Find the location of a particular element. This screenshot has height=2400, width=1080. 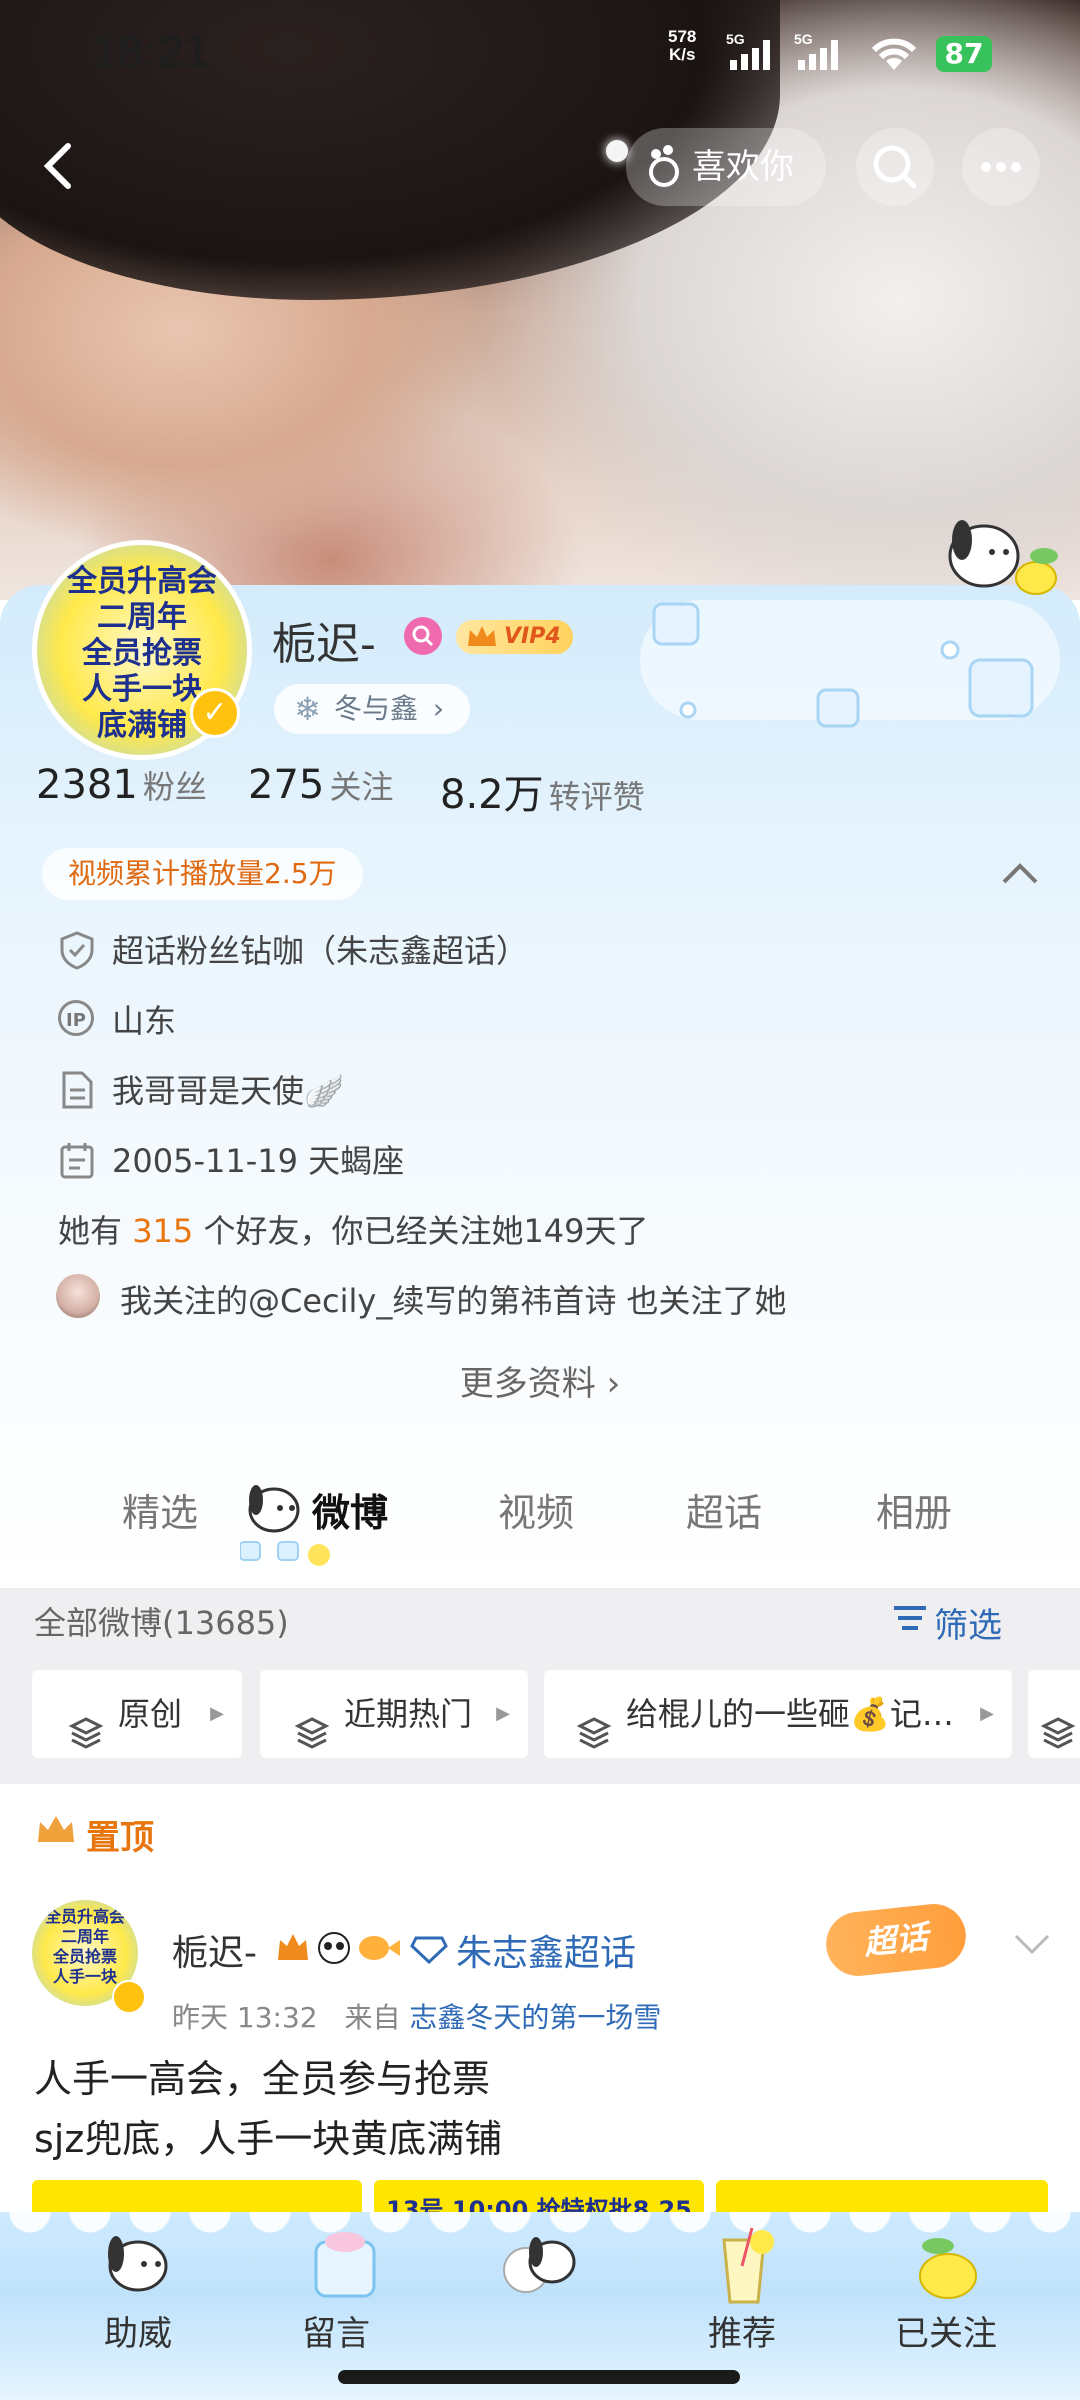

post-text-line: sjz兜底，人手一块黄底满铺 is located at coordinates (268, 2139).